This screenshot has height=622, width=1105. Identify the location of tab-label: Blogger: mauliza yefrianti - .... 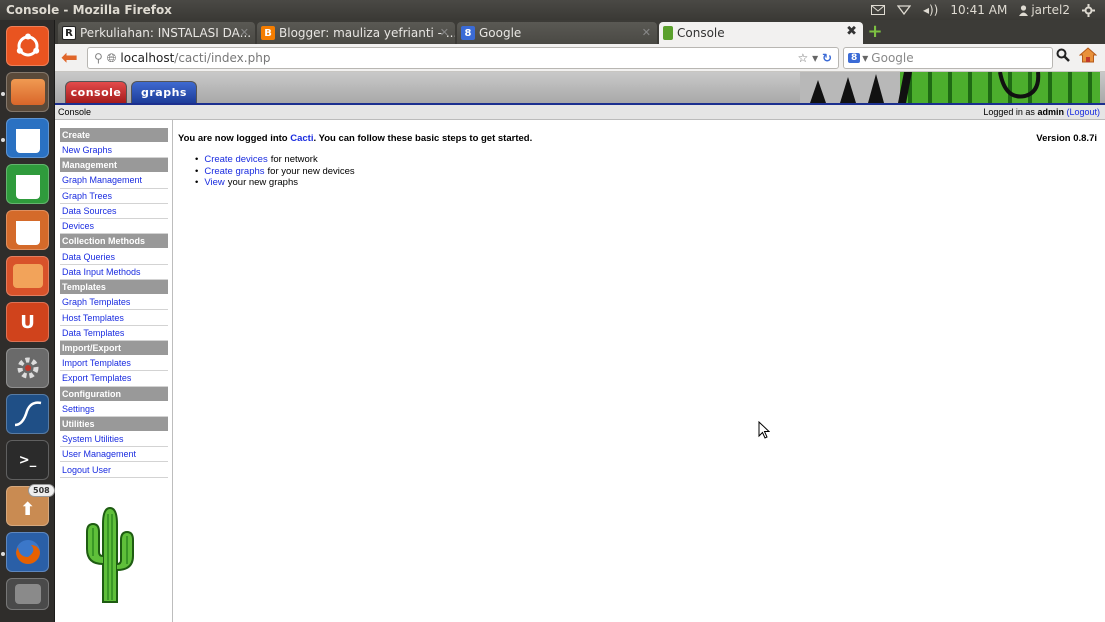
(367, 33).